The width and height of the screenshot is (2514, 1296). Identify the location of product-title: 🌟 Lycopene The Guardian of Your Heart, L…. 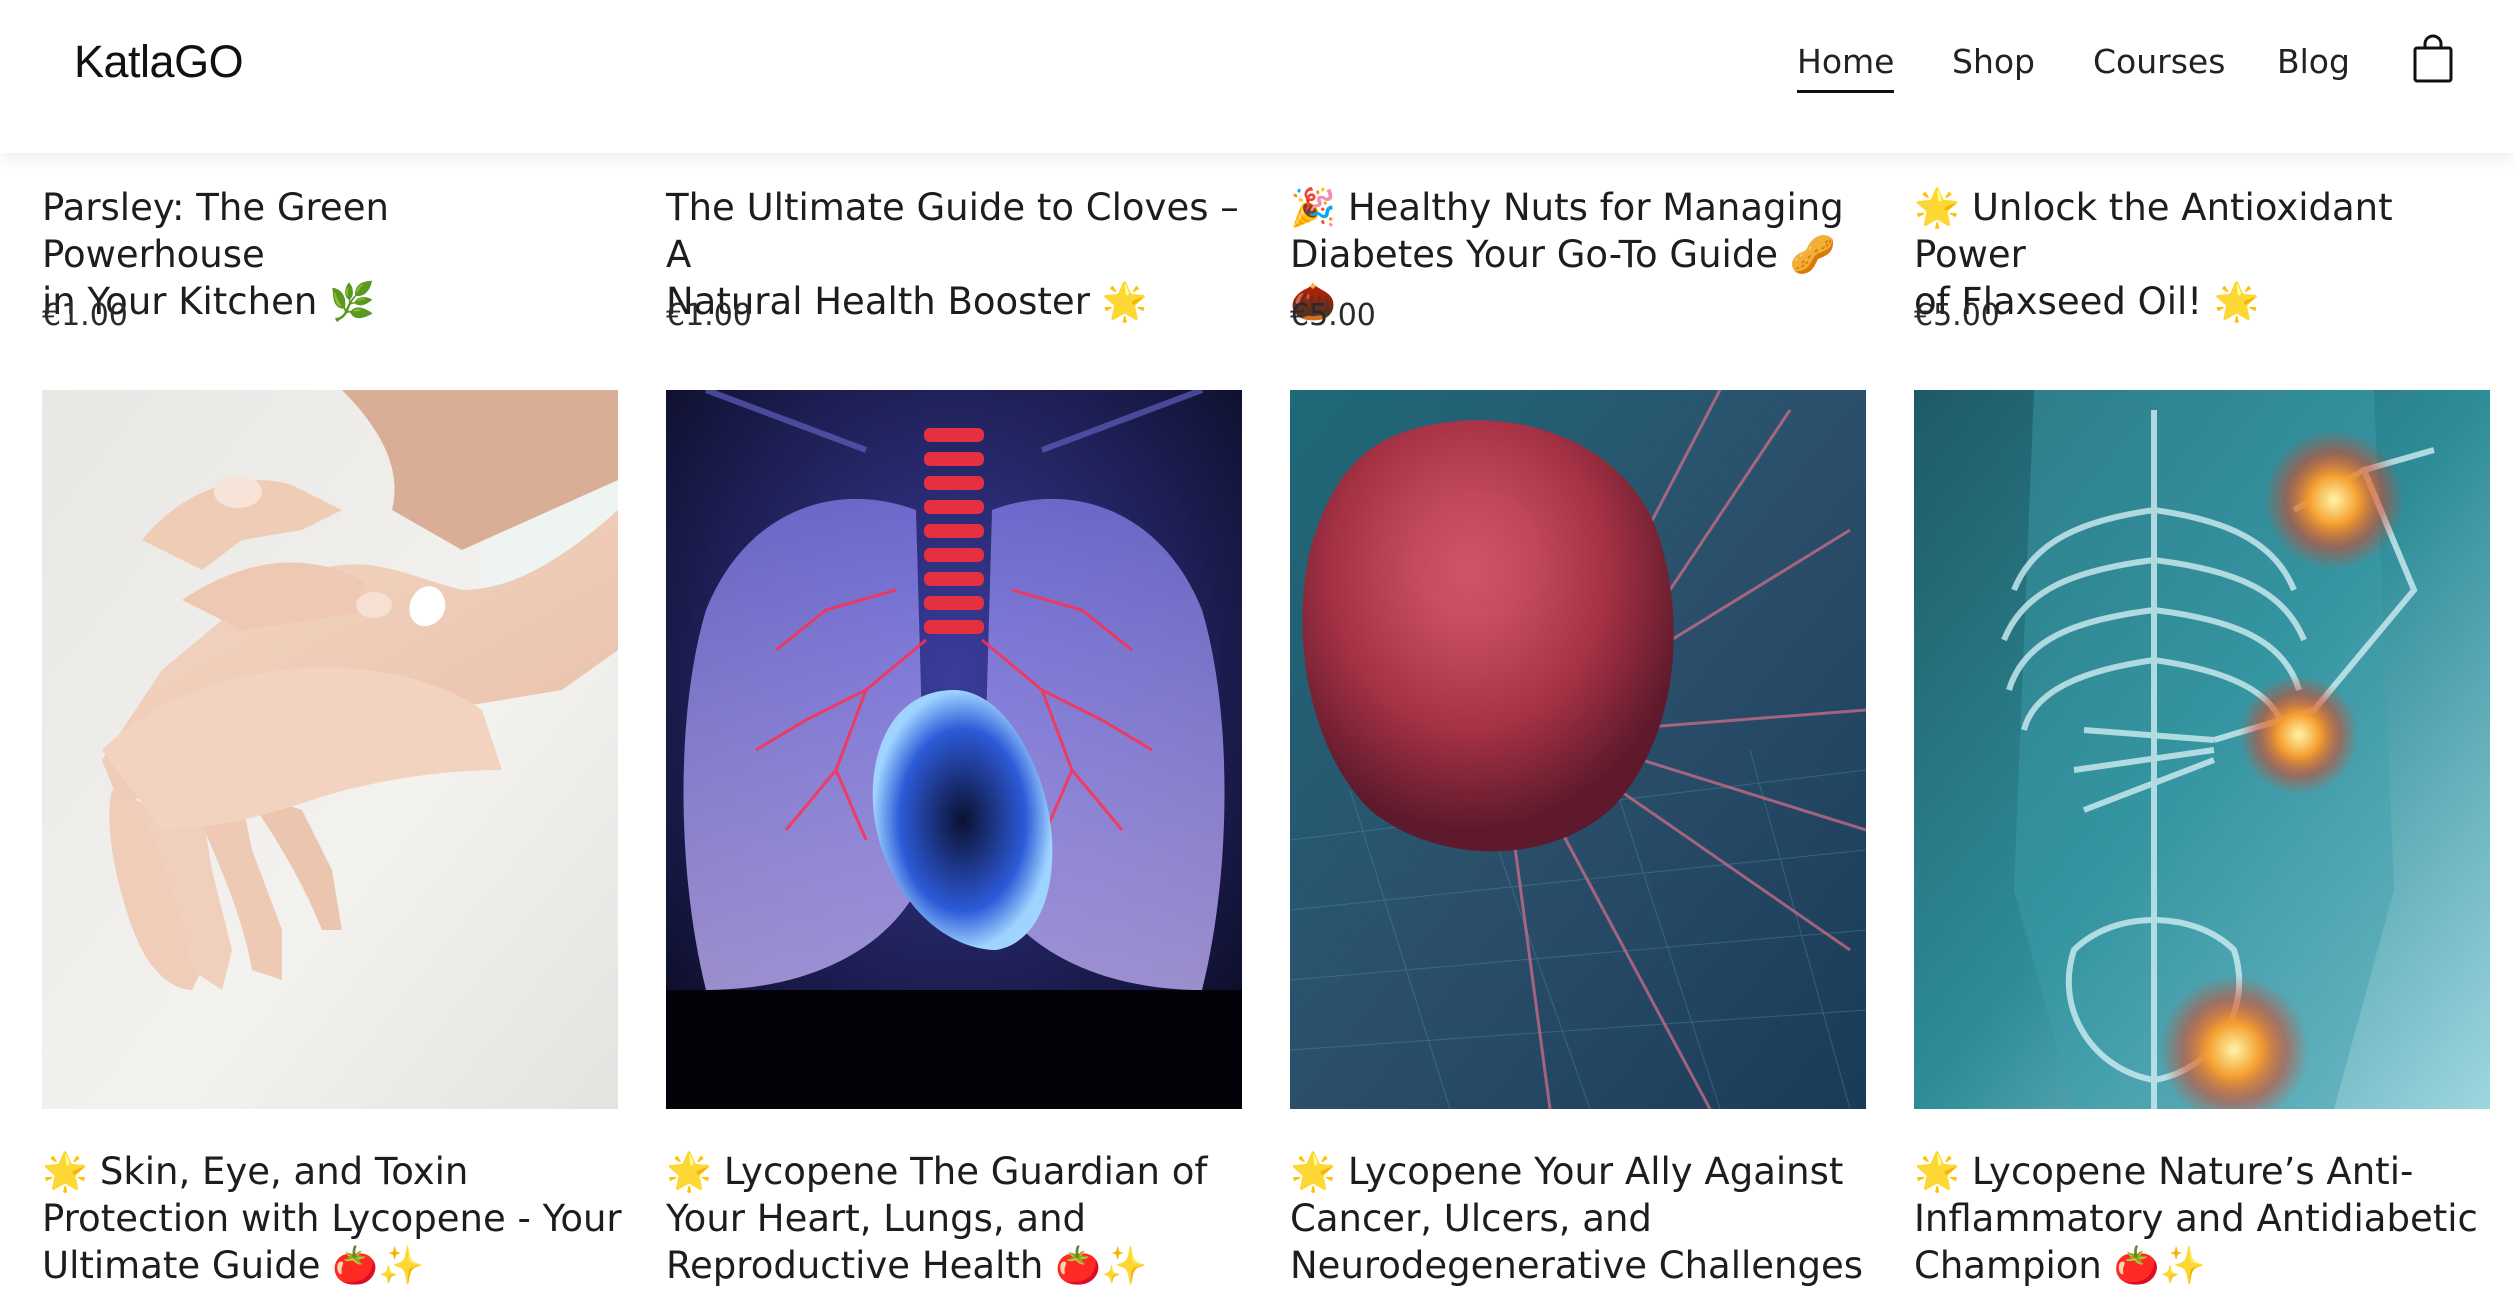
(956, 1218).